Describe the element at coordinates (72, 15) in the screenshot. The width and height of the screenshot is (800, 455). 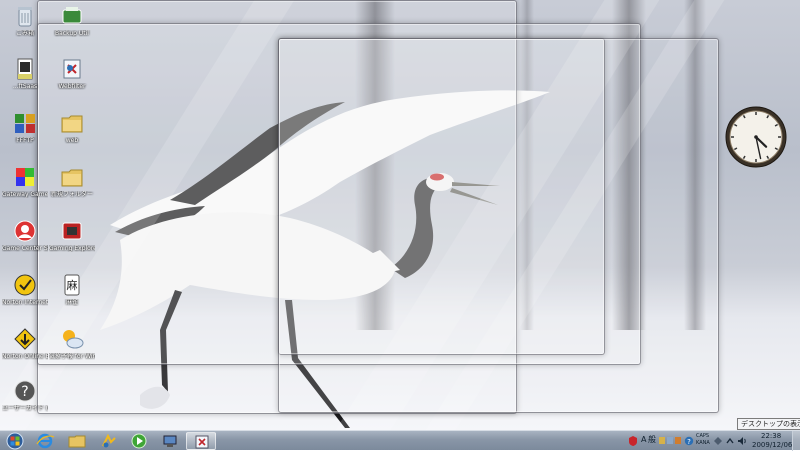
I see `backup-util-icon` at that location.